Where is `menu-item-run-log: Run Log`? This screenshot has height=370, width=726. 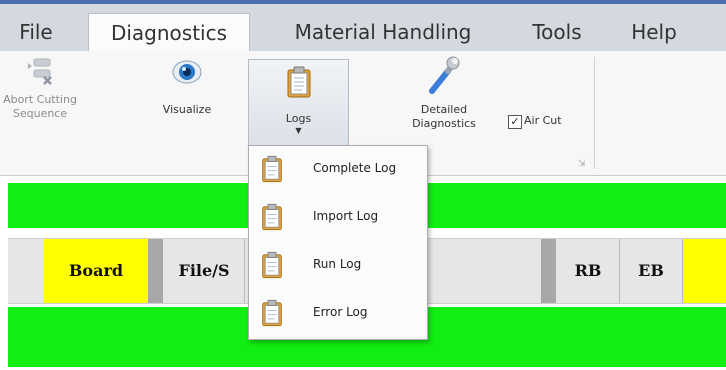
menu-item-run-log: Run Log is located at coordinates (338, 266).